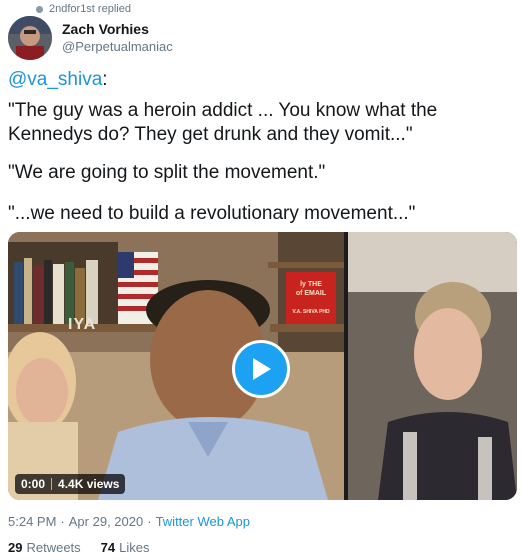 This screenshot has height=560, width=522. I want to click on tweet-stats: 29 Retweets 74 Likes, so click(89, 547).